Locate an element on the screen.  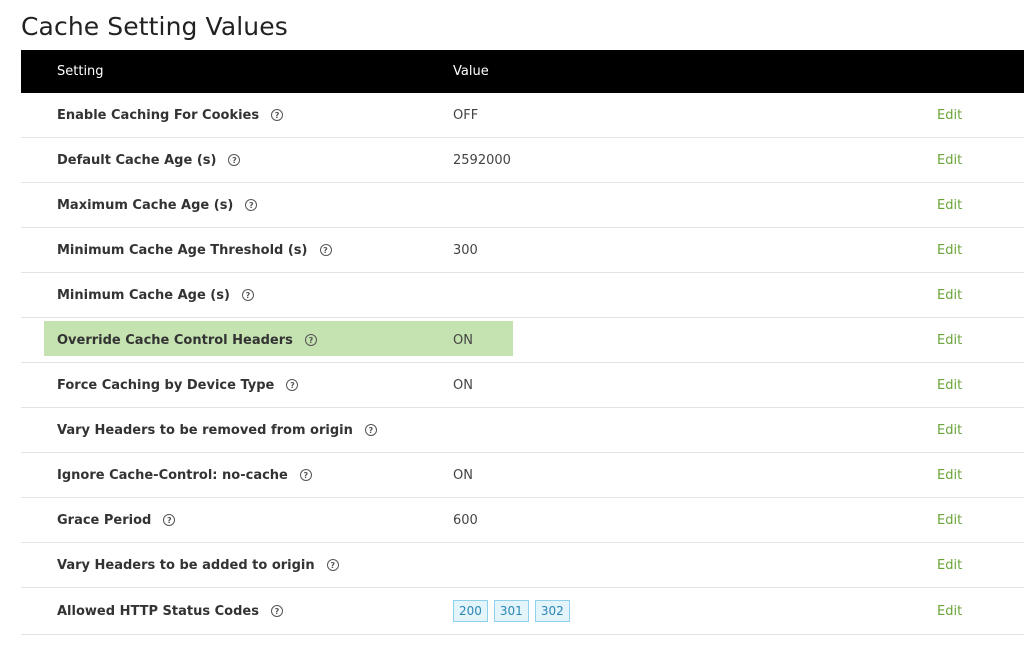
setting-label: Default Cache Age (s) is located at coordinates (137, 160).